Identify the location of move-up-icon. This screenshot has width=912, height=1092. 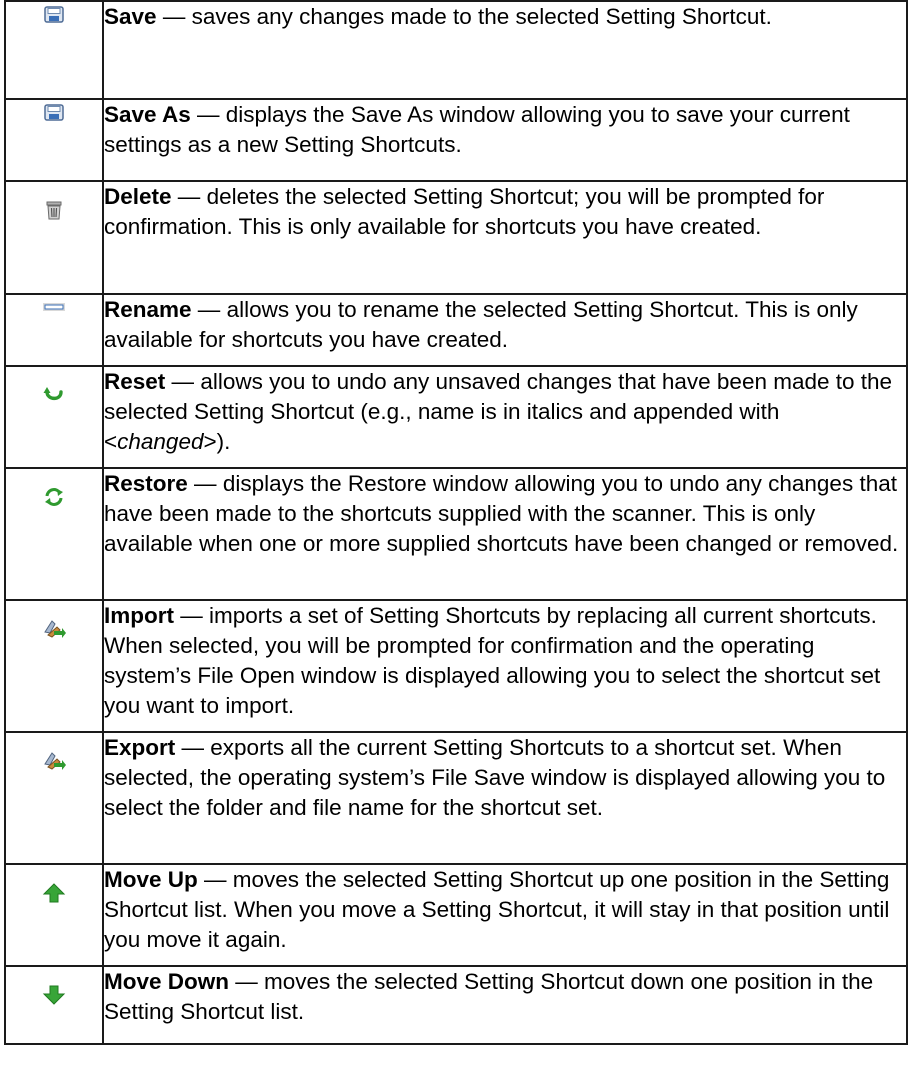
(54, 893).